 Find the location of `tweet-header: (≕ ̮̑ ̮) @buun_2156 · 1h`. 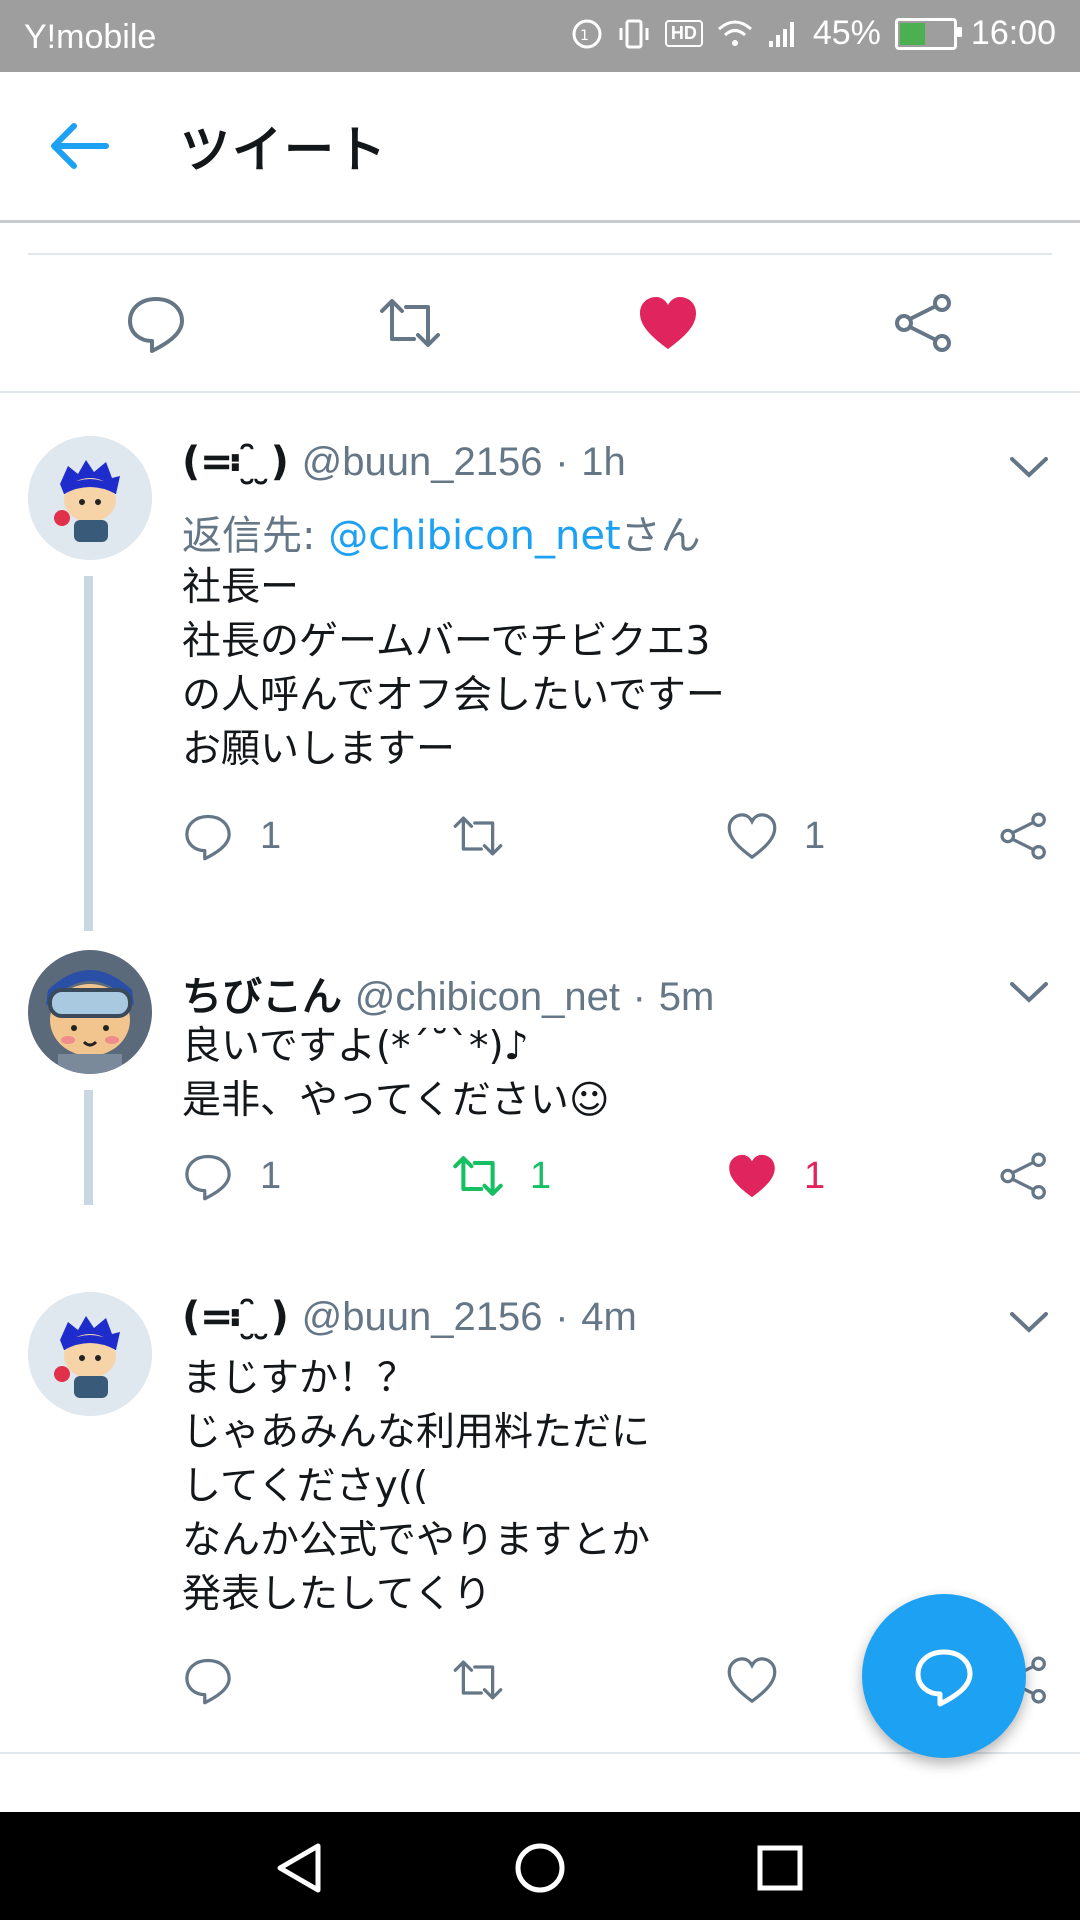

tweet-header: (≕ ̮̑ ̮) @buun_2156 · 1h is located at coordinates (404, 462).